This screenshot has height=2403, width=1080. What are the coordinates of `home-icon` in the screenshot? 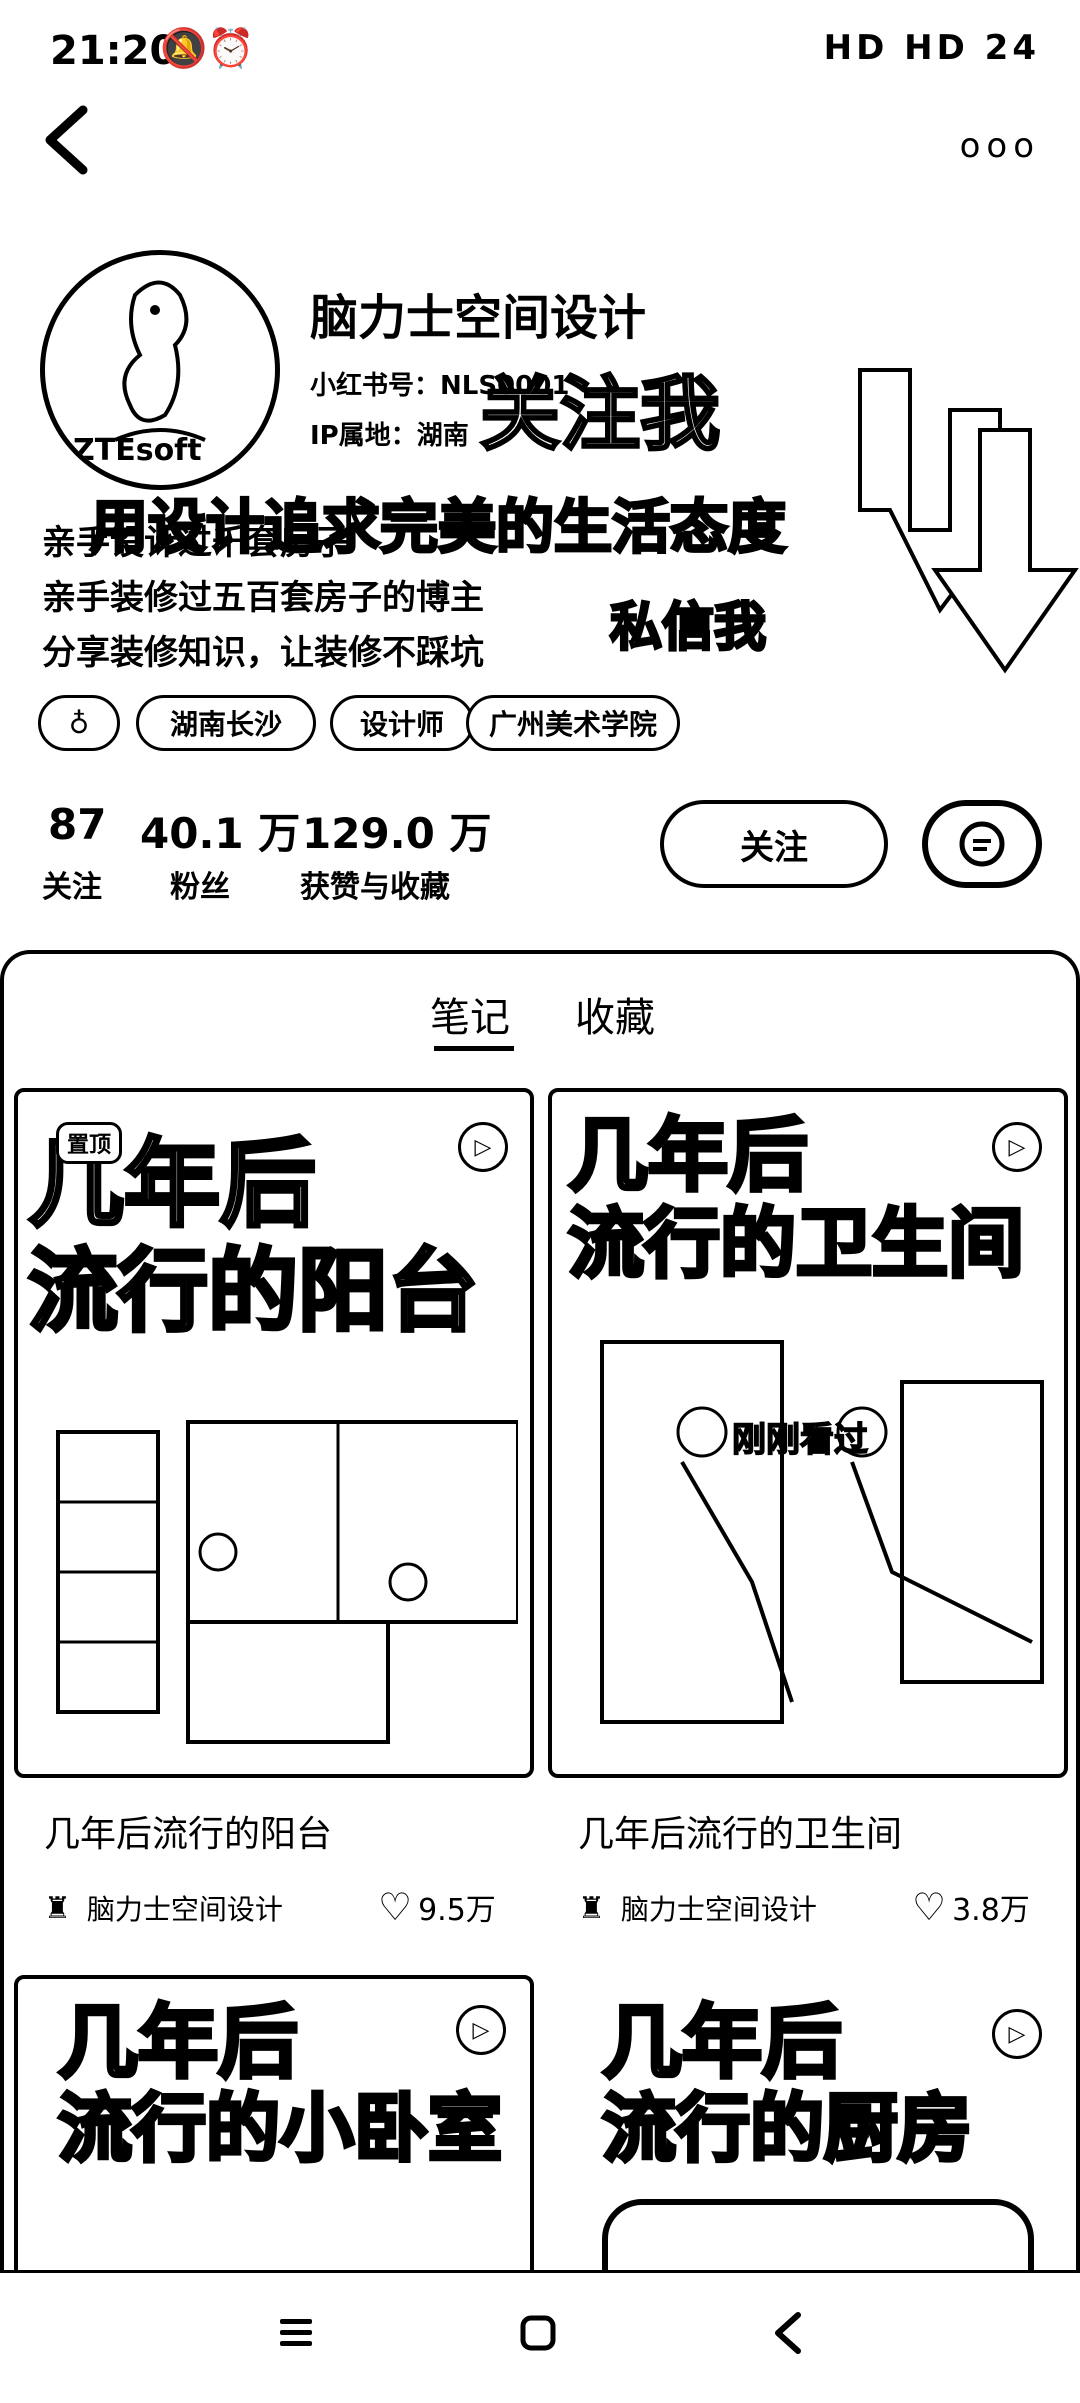 It's located at (538, 2333).